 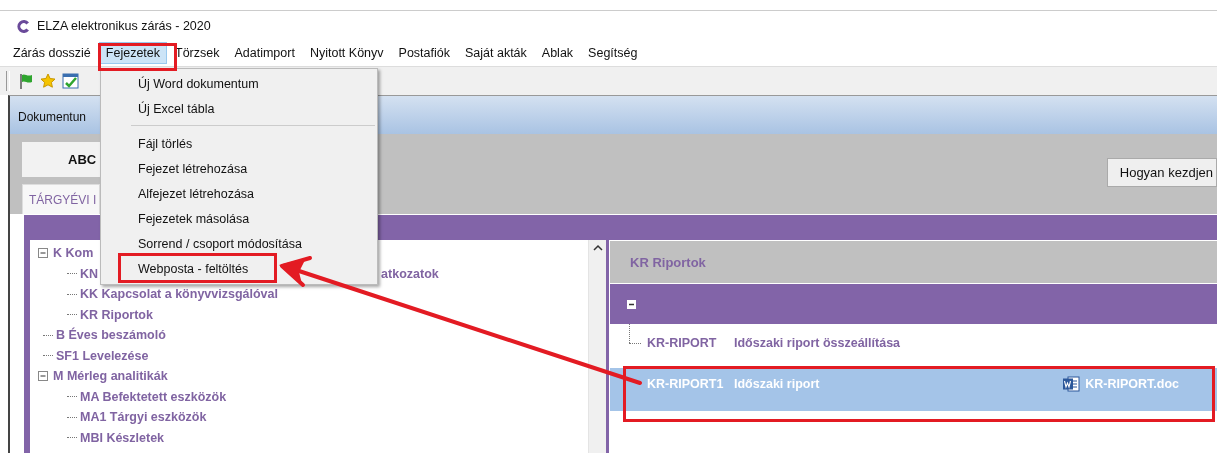 What do you see at coordinates (597, 346) in the screenshot?
I see `scrollbar` at bounding box center [597, 346].